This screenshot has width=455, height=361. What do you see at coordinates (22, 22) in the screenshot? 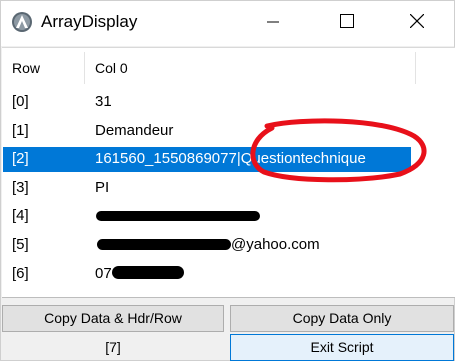
I see `autoit-icon` at bounding box center [22, 22].